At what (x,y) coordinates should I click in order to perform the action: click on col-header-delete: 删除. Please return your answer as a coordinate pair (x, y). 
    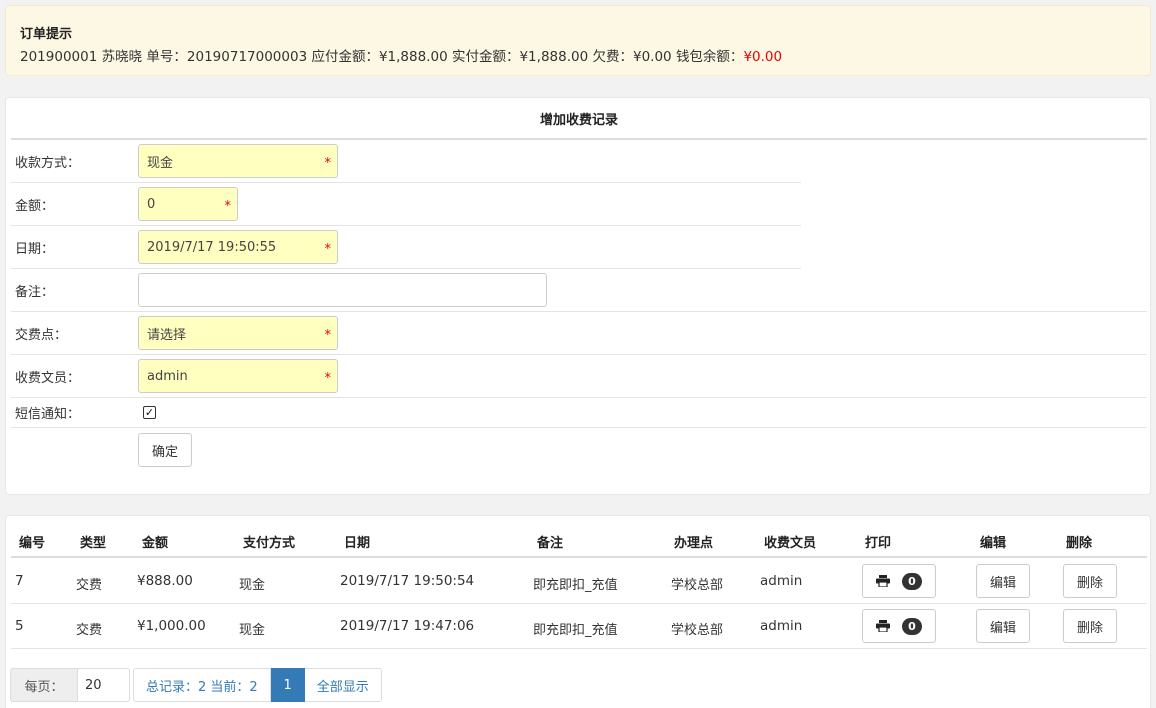
    Looking at the image, I should click on (1079, 543).